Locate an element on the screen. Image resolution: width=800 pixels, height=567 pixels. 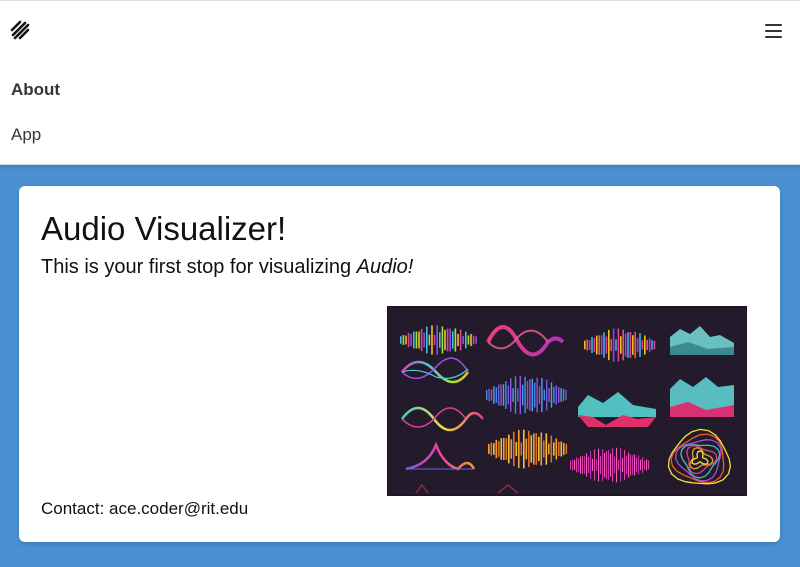
top-navbar is located at coordinates (400, 29).